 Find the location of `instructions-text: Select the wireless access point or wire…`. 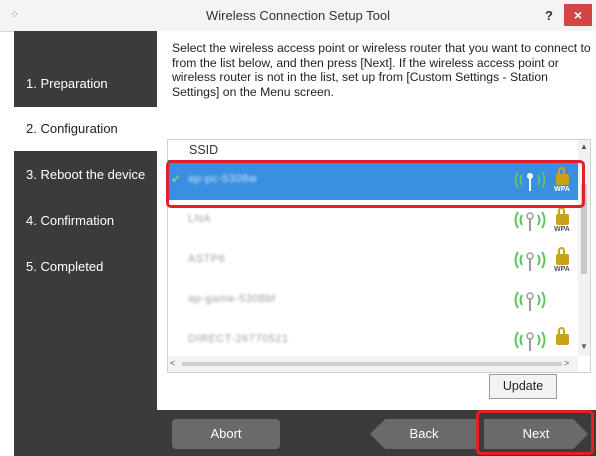

instructions-text: Select the wireless access point or wire… is located at coordinates (381, 70).